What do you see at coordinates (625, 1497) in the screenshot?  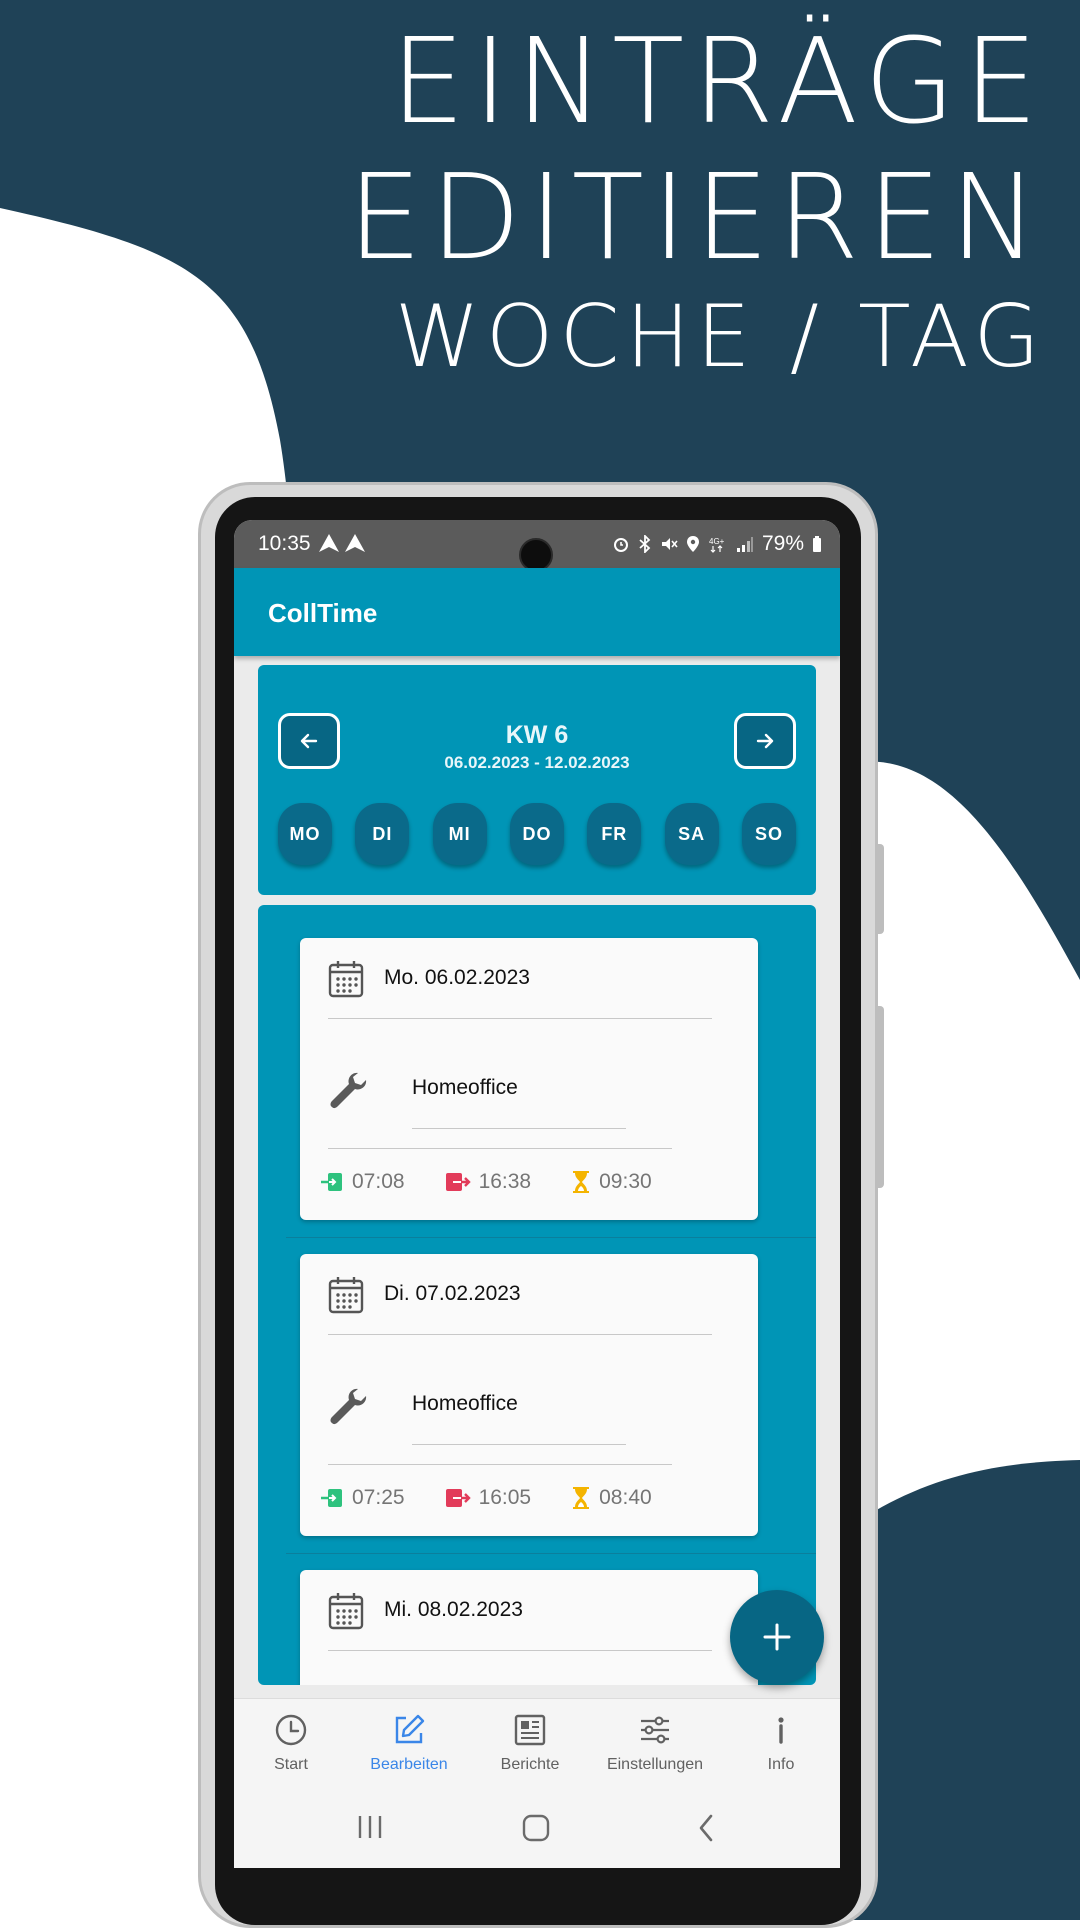 I see `duration-value: 08:40` at bounding box center [625, 1497].